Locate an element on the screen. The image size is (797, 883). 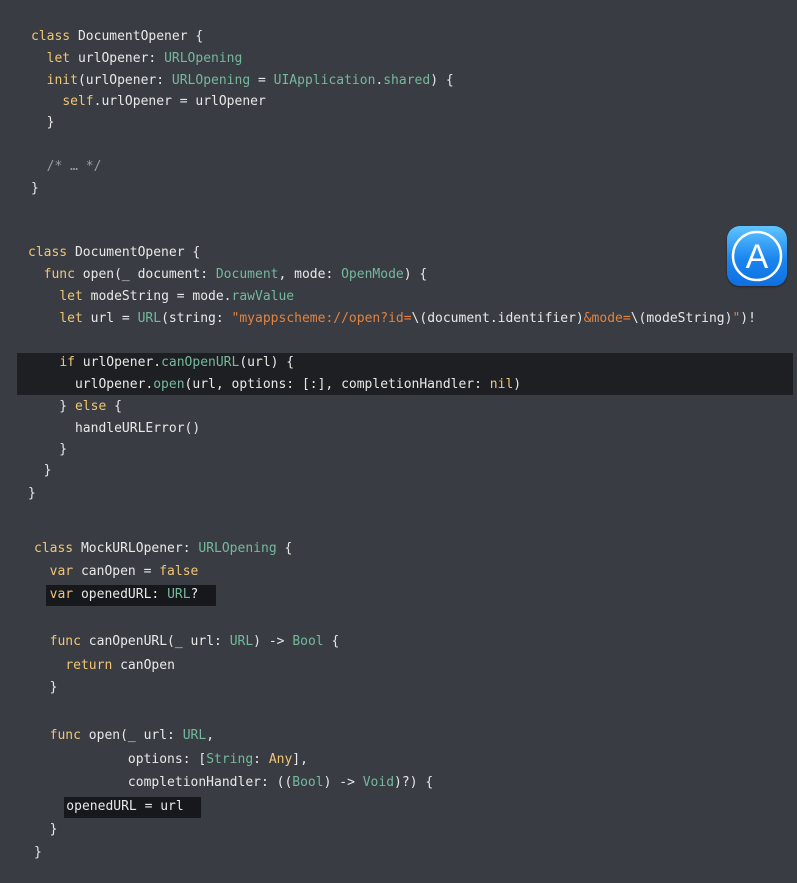
code-line: class MockURLOpener: URLOpening { is located at coordinates (163, 549).